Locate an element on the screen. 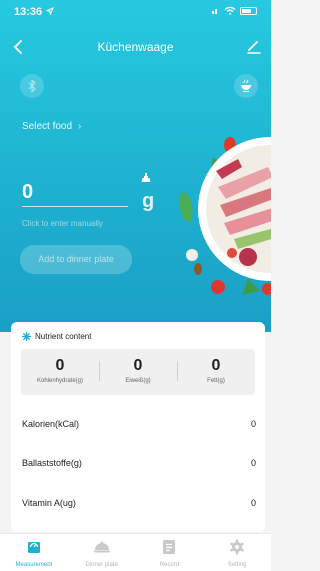 Image resolution: width=320 pixels, height=571 pixels. nutrient-row-label: Ballaststoffe(g) is located at coordinates (52, 463).